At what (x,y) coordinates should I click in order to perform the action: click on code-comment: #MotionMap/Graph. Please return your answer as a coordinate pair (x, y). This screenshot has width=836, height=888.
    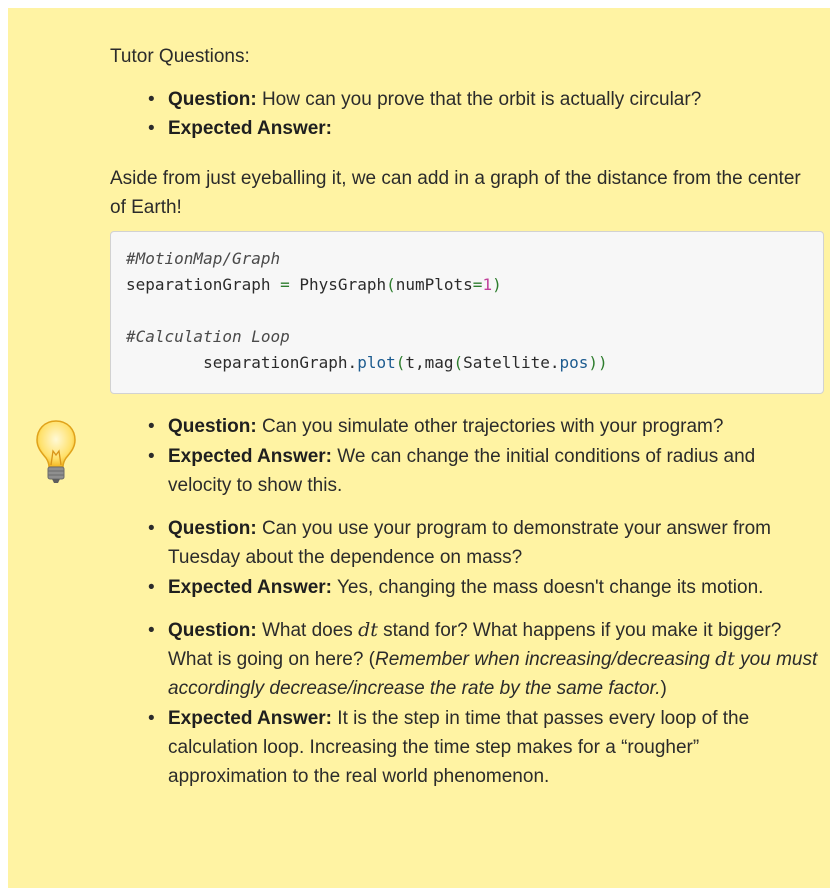
    Looking at the image, I should click on (203, 258).